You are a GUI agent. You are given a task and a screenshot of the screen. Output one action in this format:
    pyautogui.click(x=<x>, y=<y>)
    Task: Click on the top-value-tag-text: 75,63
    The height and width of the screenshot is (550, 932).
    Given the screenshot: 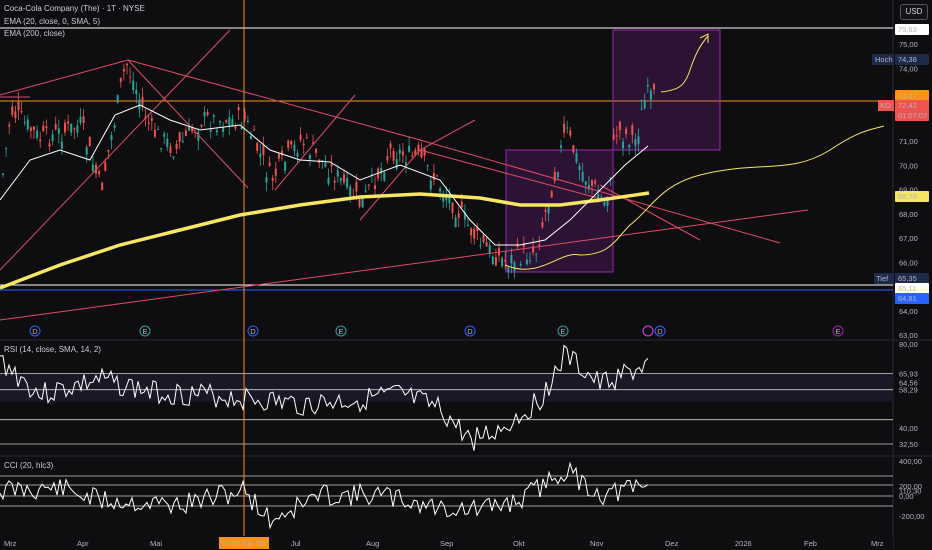 What is the action you would take?
    pyautogui.click(x=907, y=29)
    